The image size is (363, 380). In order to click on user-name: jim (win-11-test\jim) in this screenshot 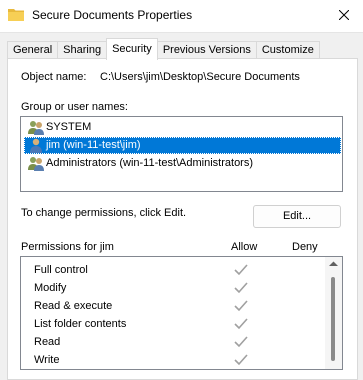, I will do `click(93, 145)`.